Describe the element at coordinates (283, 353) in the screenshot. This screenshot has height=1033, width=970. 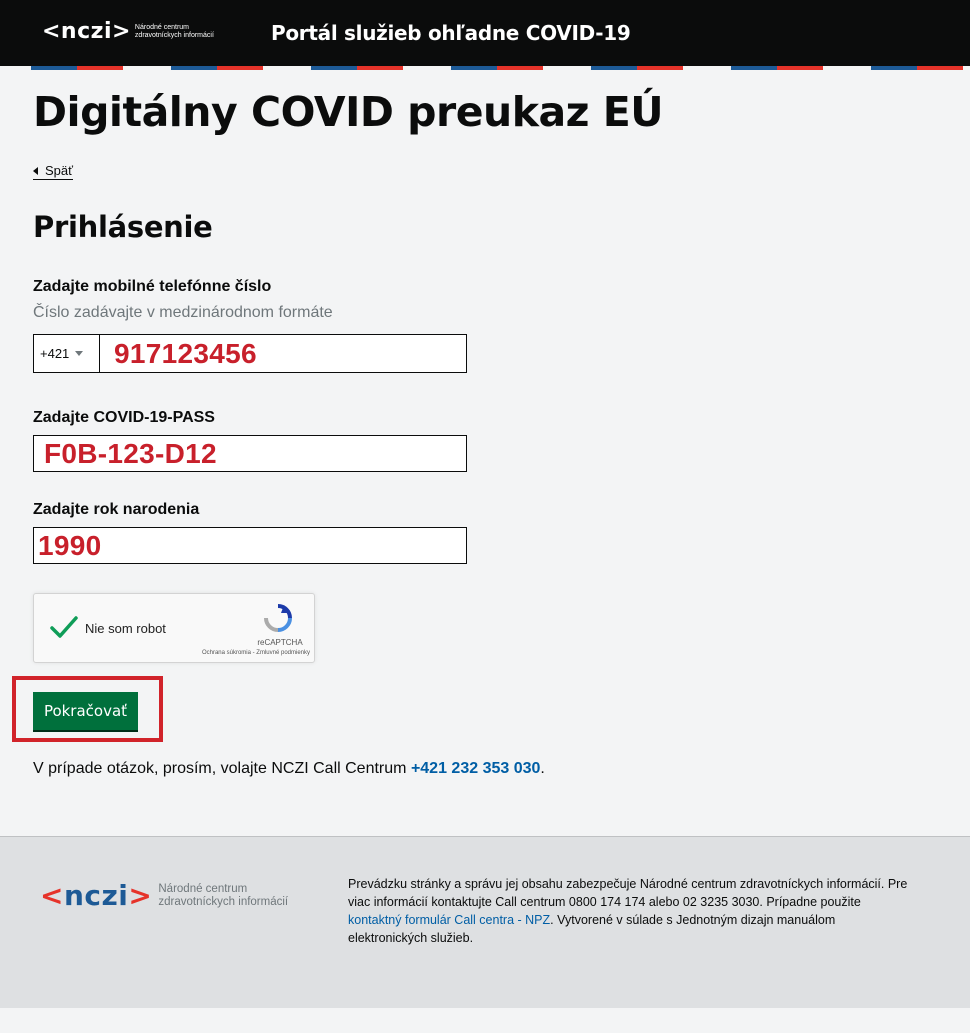
I see `phone-input: 917123456` at that location.